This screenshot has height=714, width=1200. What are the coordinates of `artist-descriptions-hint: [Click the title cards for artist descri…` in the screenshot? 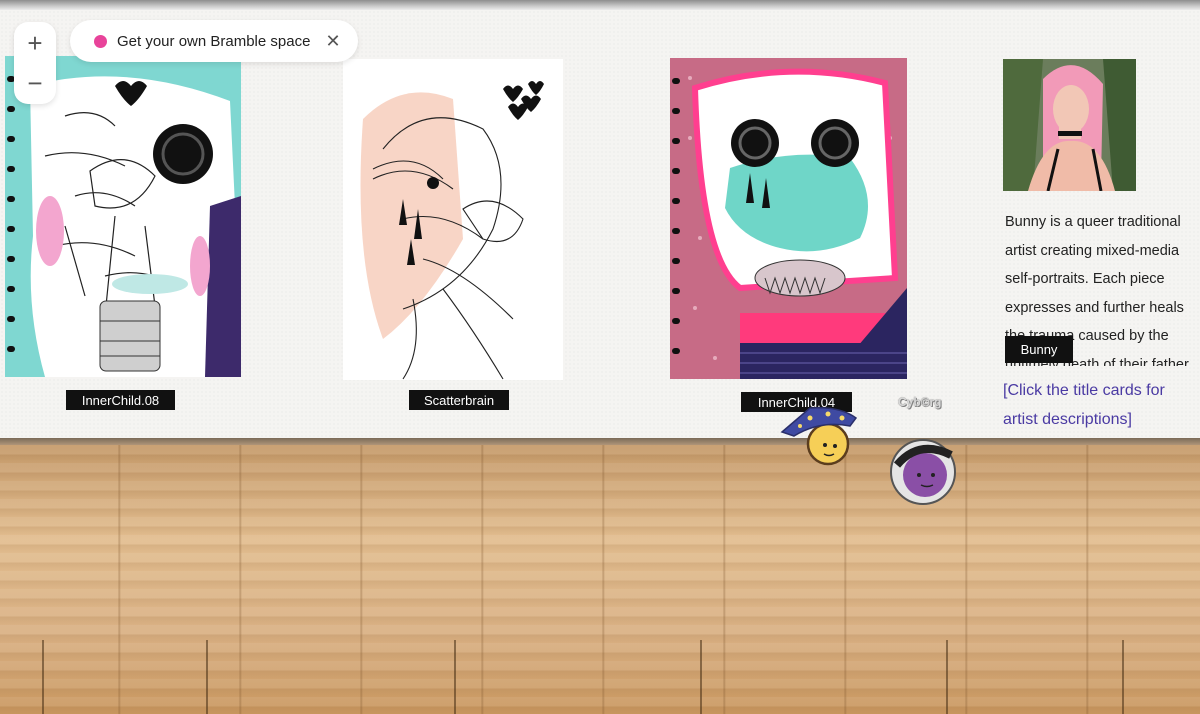 It's located at (1084, 405).